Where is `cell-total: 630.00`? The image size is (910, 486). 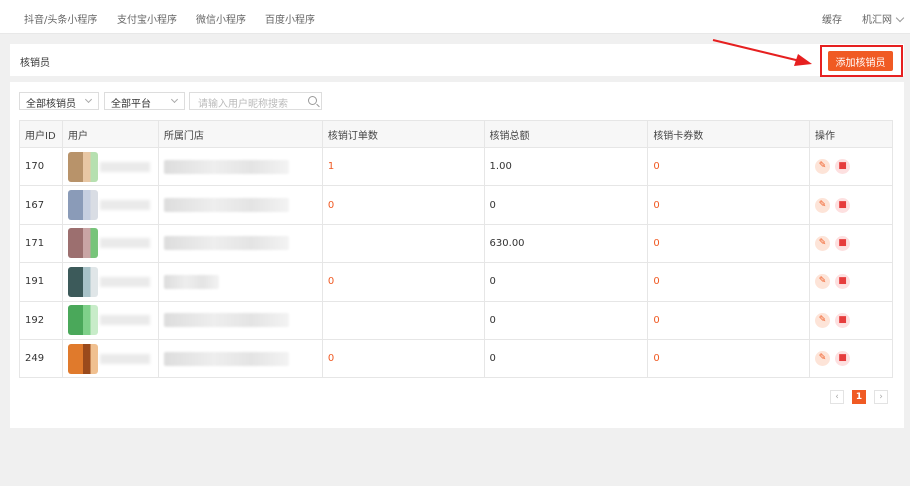
cell-total: 630.00 is located at coordinates (566, 243).